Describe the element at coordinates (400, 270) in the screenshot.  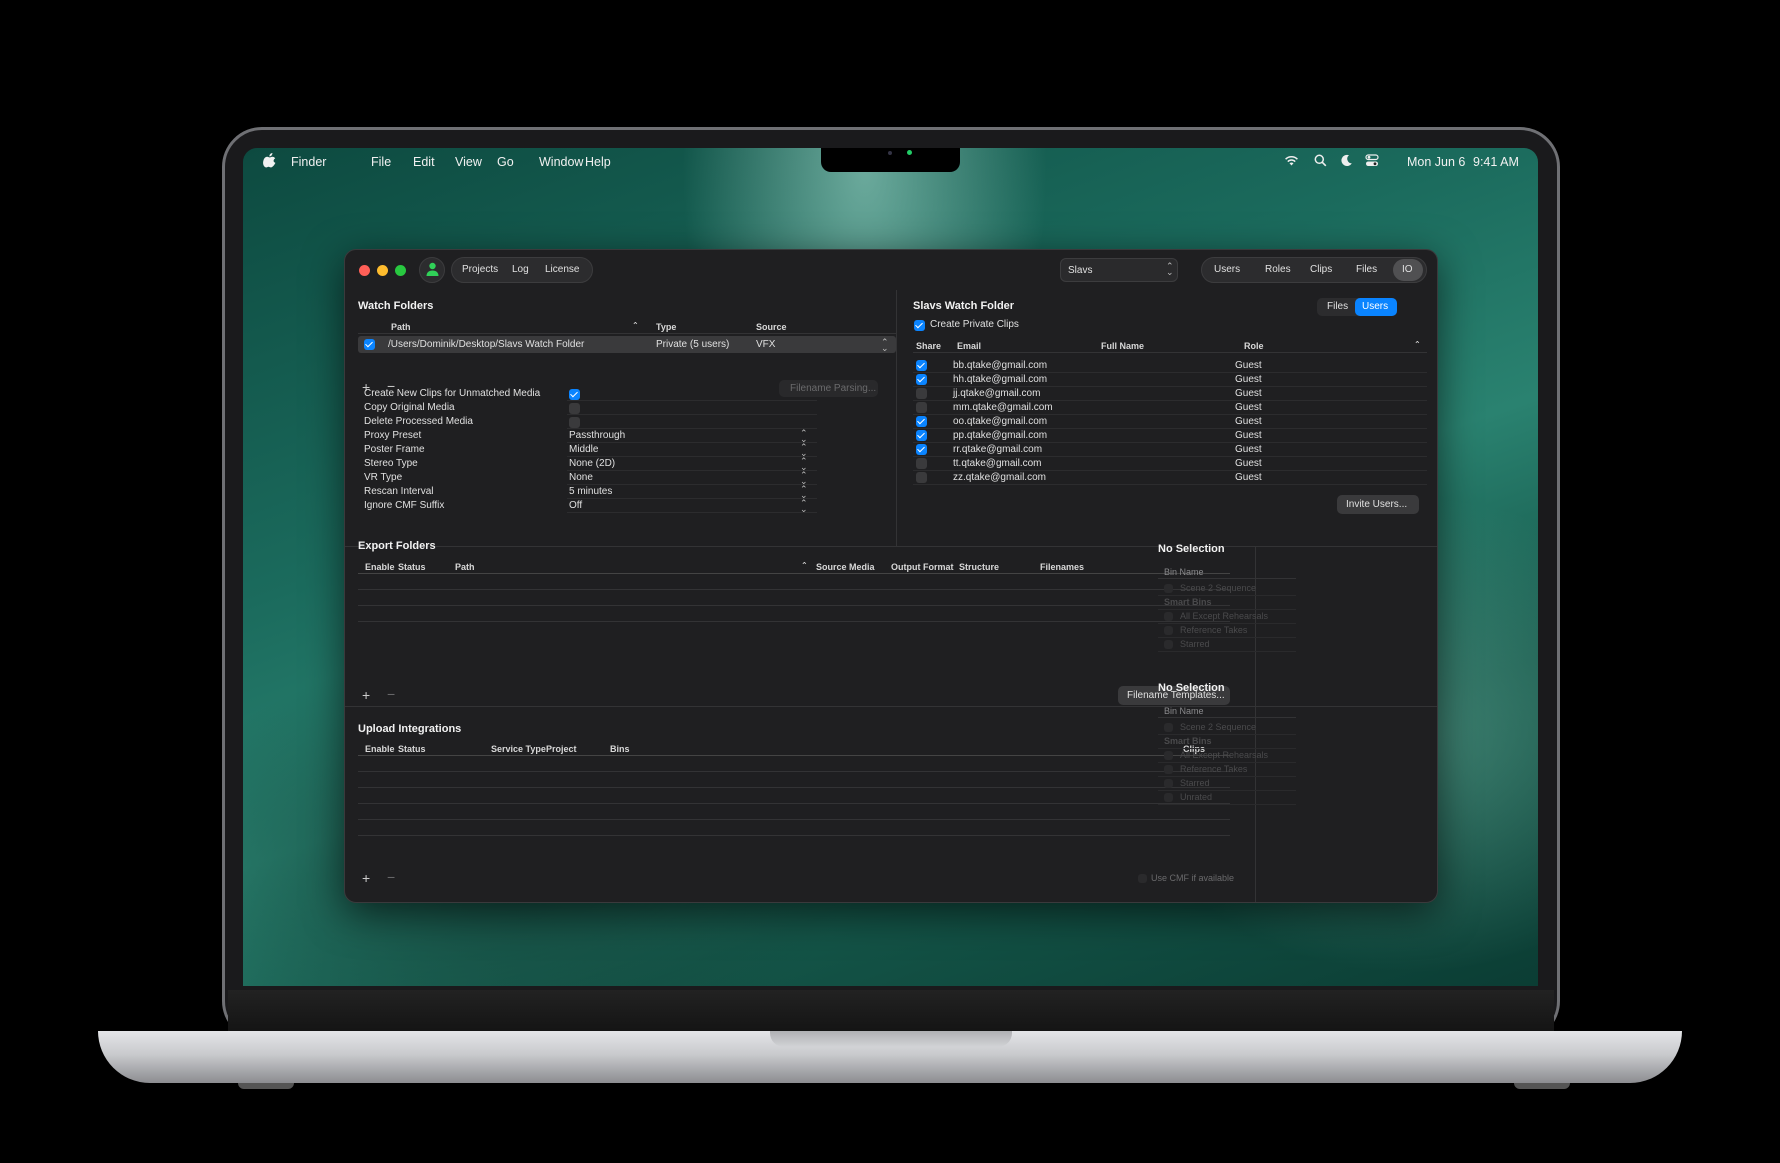
I see `zoom-window-button` at that location.